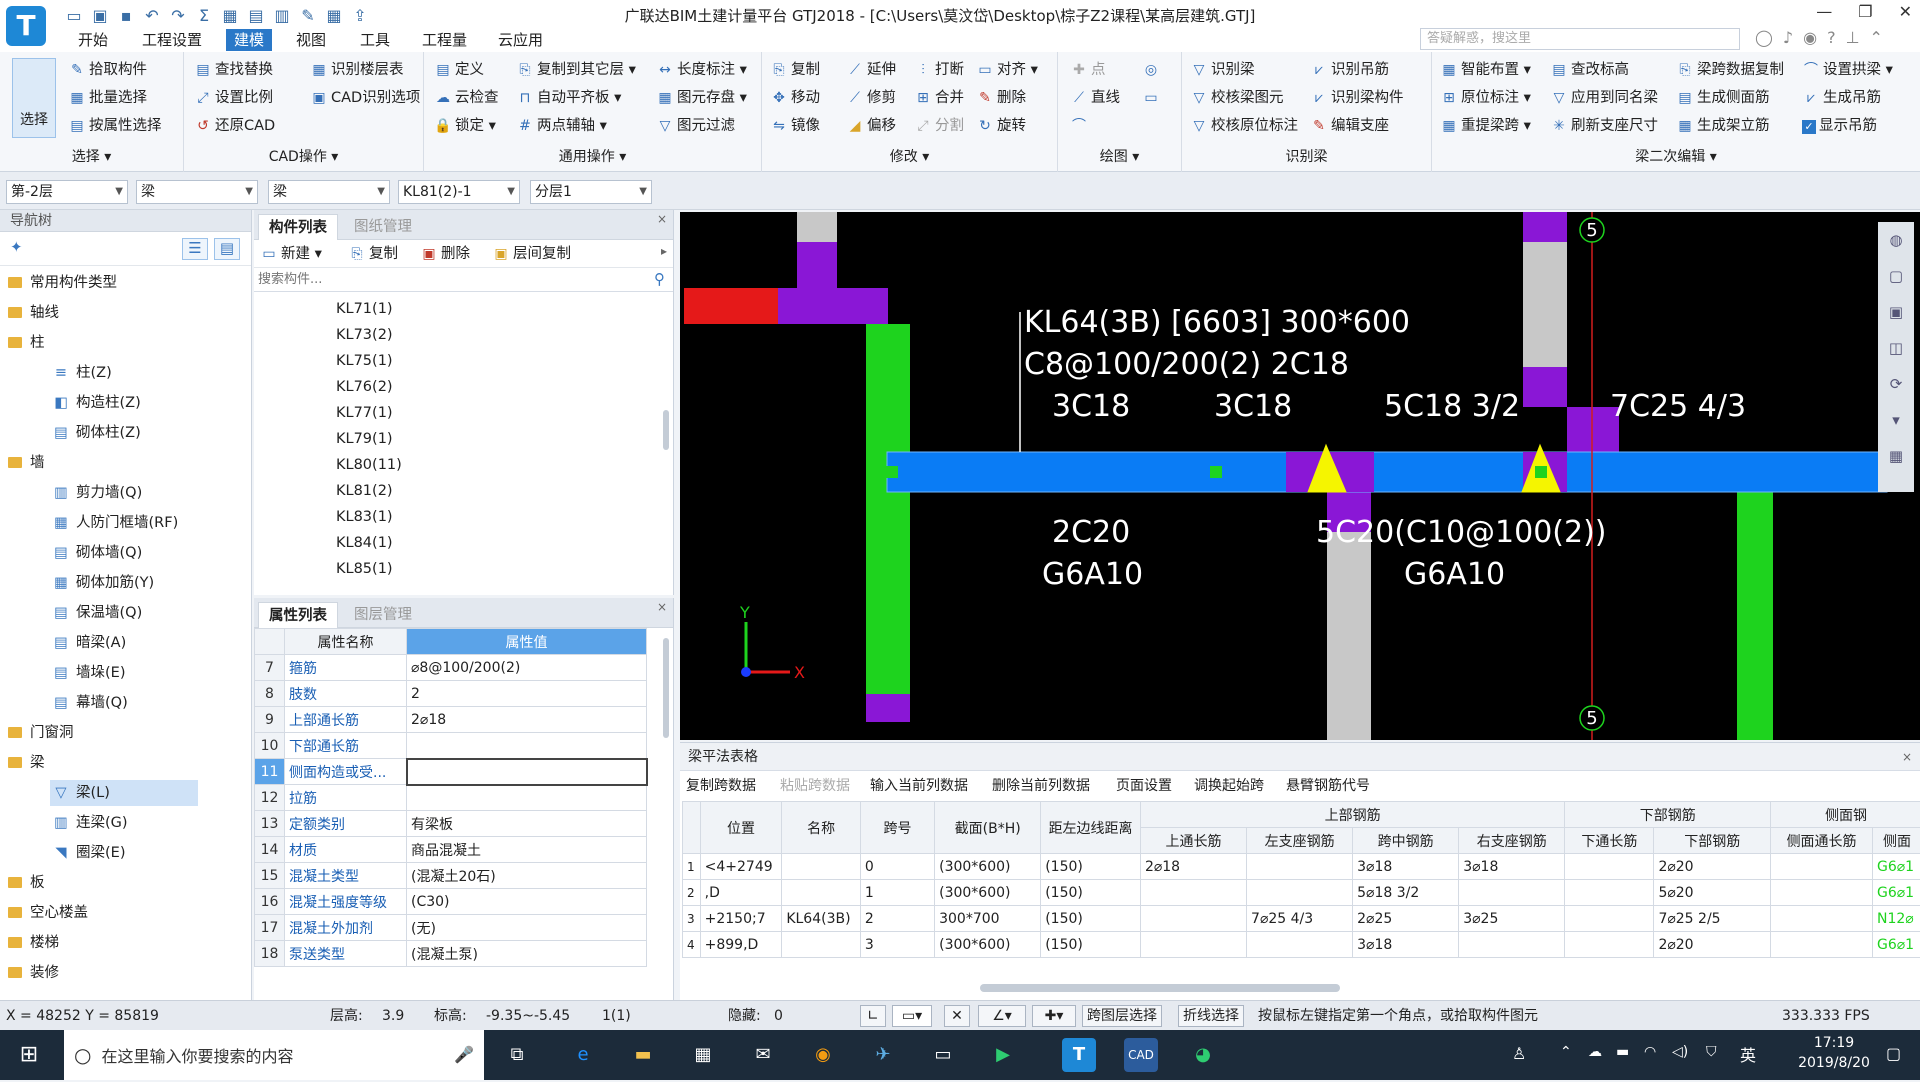 This screenshot has height=1082, width=1920. I want to click on merge-button: ⊞合并, so click(939, 98).